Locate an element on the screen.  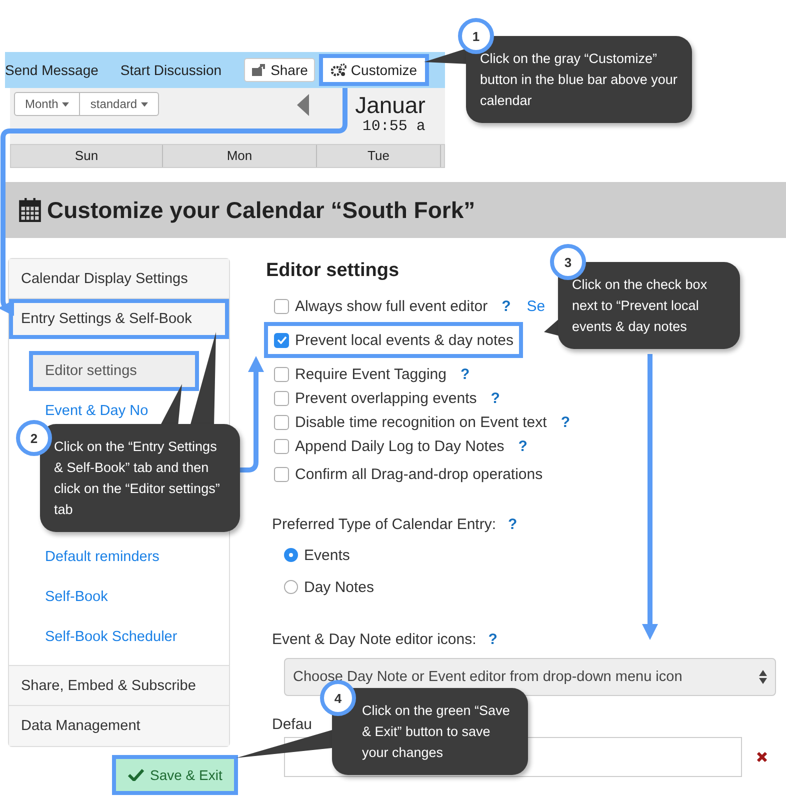
radio-label: Events is located at coordinates (327, 555).